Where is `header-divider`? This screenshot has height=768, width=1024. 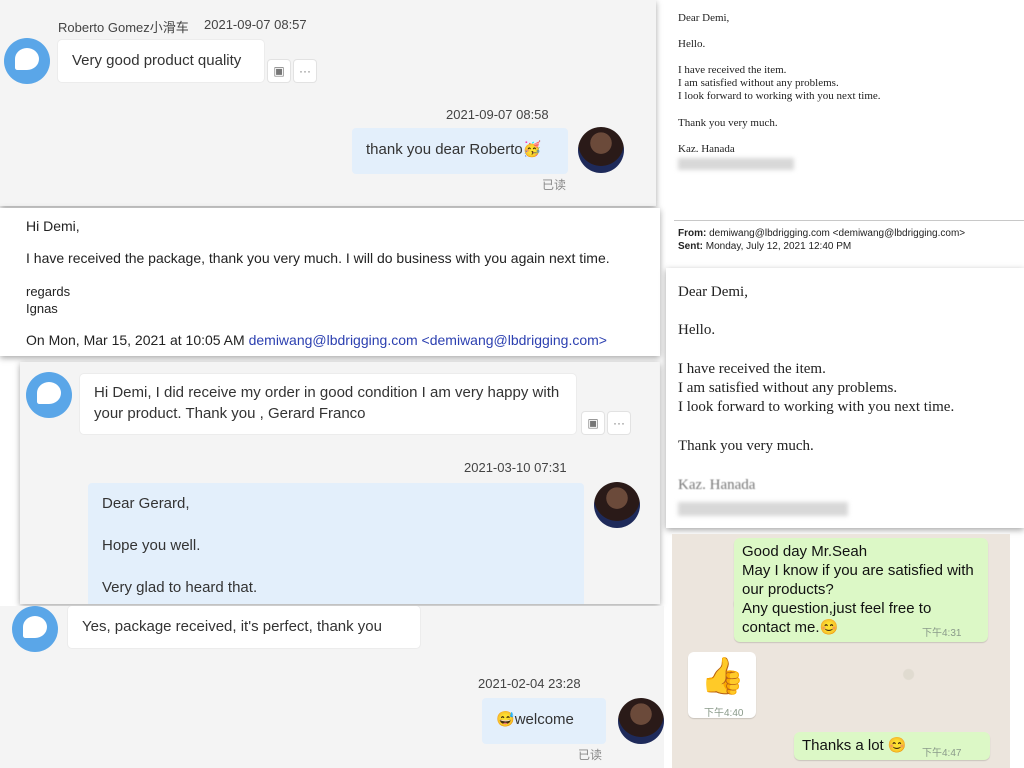
header-divider is located at coordinates (849, 220).